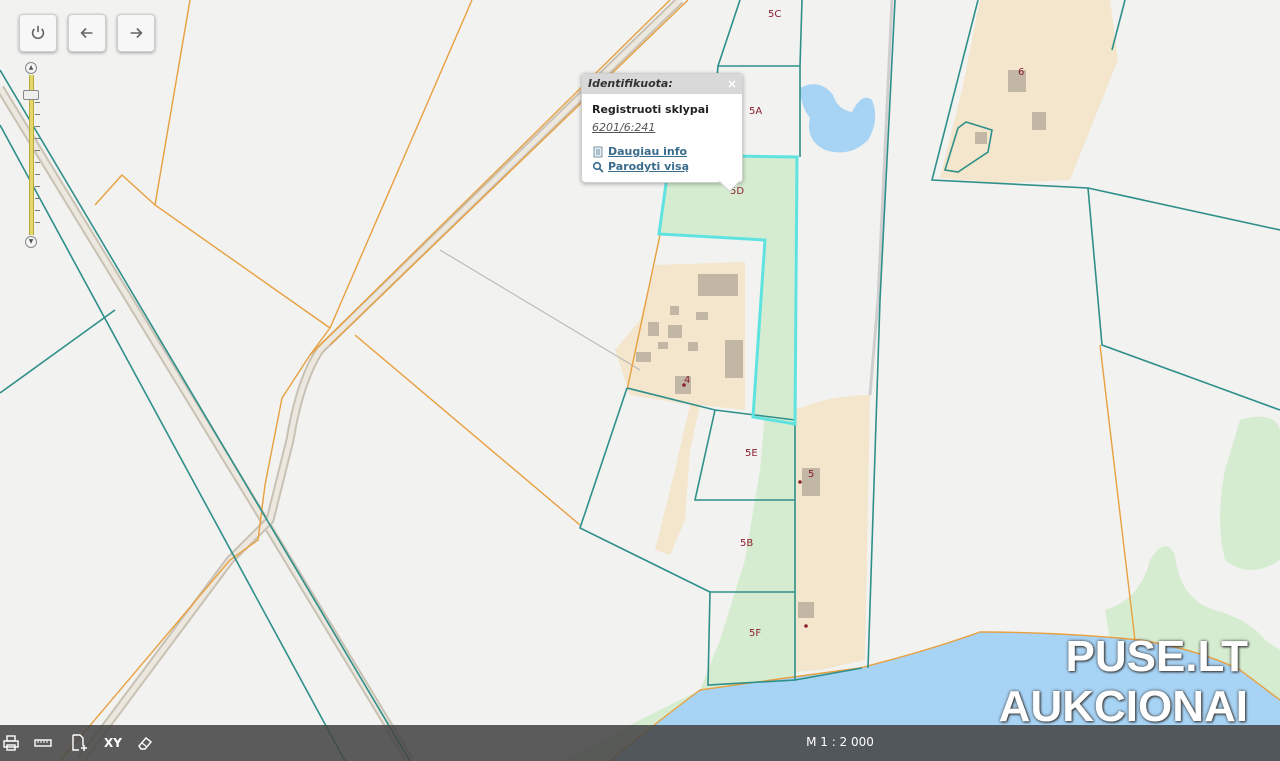 The image size is (1280, 761). I want to click on plot-label-5f: 5F, so click(755, 633).